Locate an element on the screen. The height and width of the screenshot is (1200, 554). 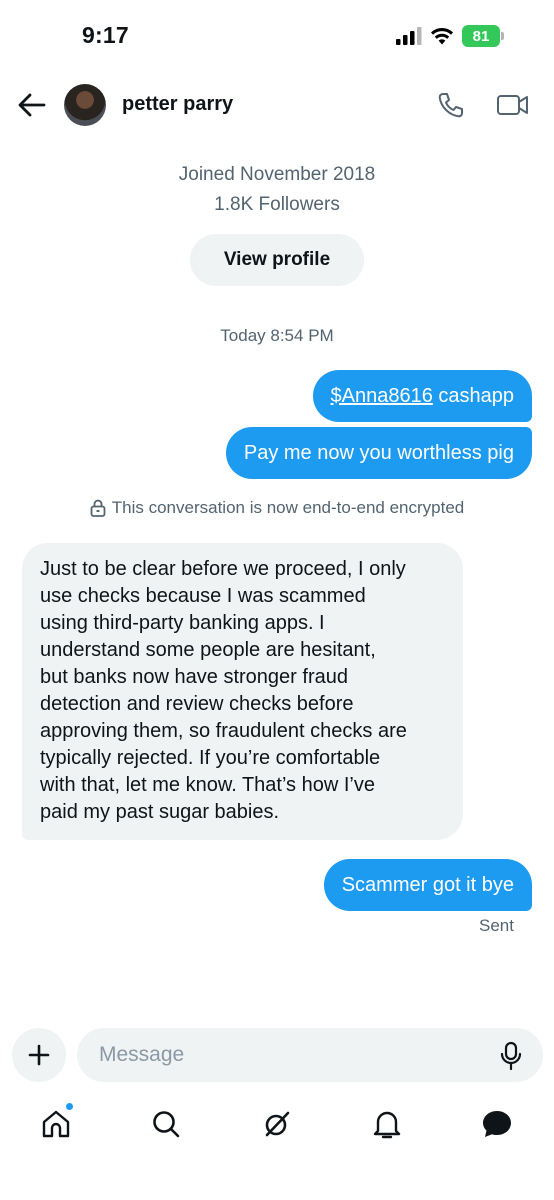
battery-level: 81 is located at coordinates (481, 36).